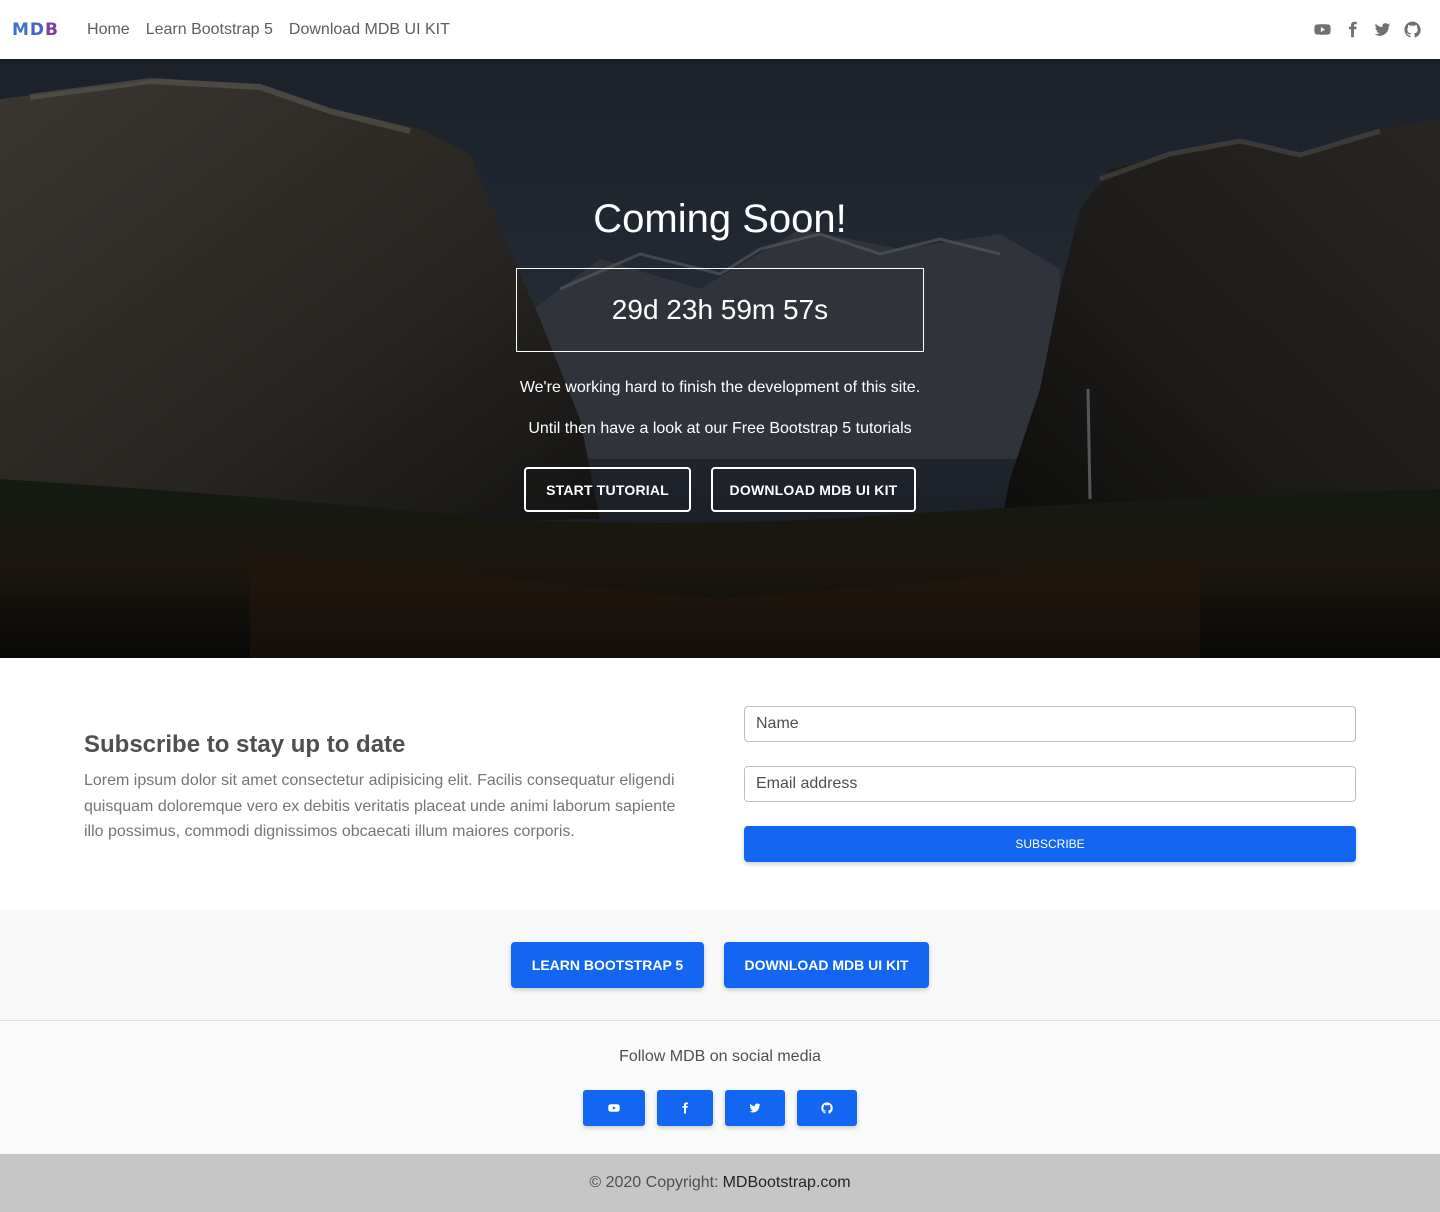 This screenshot has height=1212, width=1440. What do you see at coordinates (607, 965) in the screenshot?
I see `learn-bootstrap-button: LEARN BOOTSTRAP 5` at bounding box center [607, 965].